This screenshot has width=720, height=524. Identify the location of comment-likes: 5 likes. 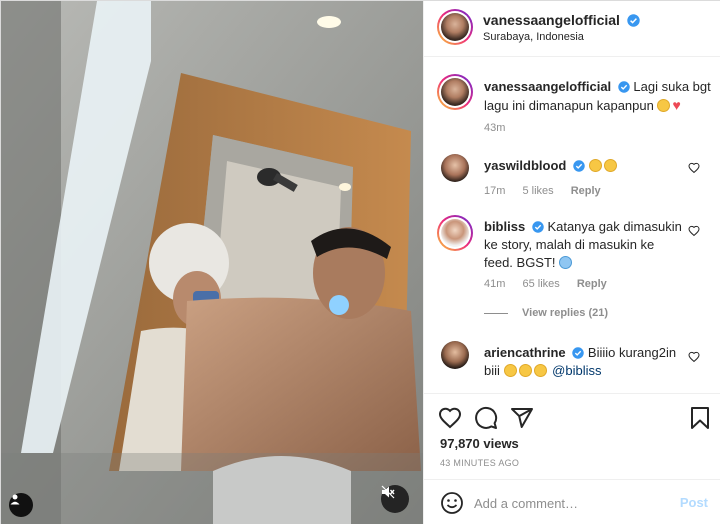
(537, 191).